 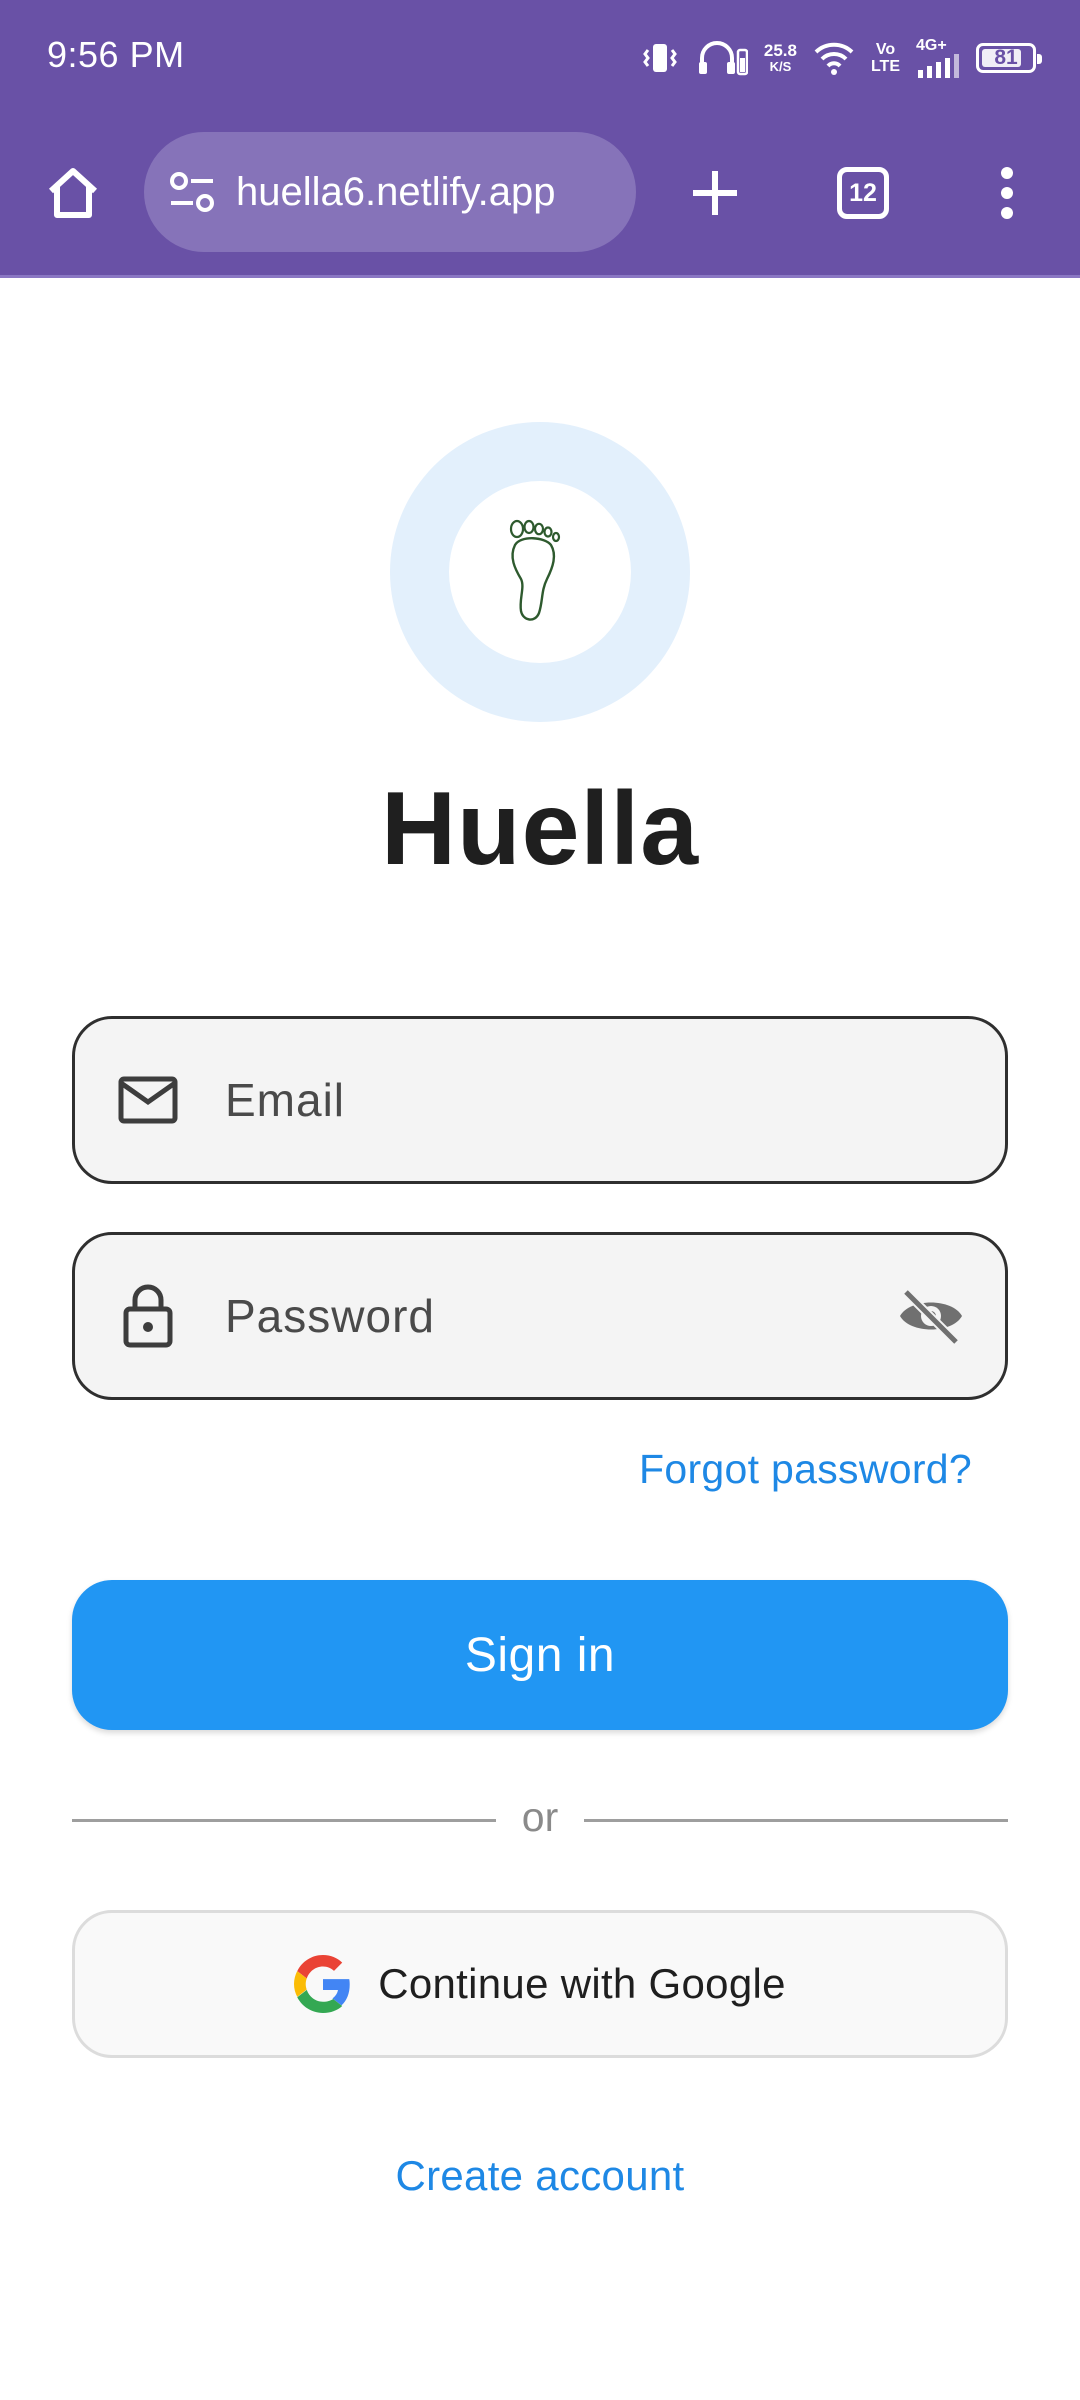 I want to click on status-icons: 25.8 K/S Vo LTE 4G+ 81, so click(x=841, y=58).